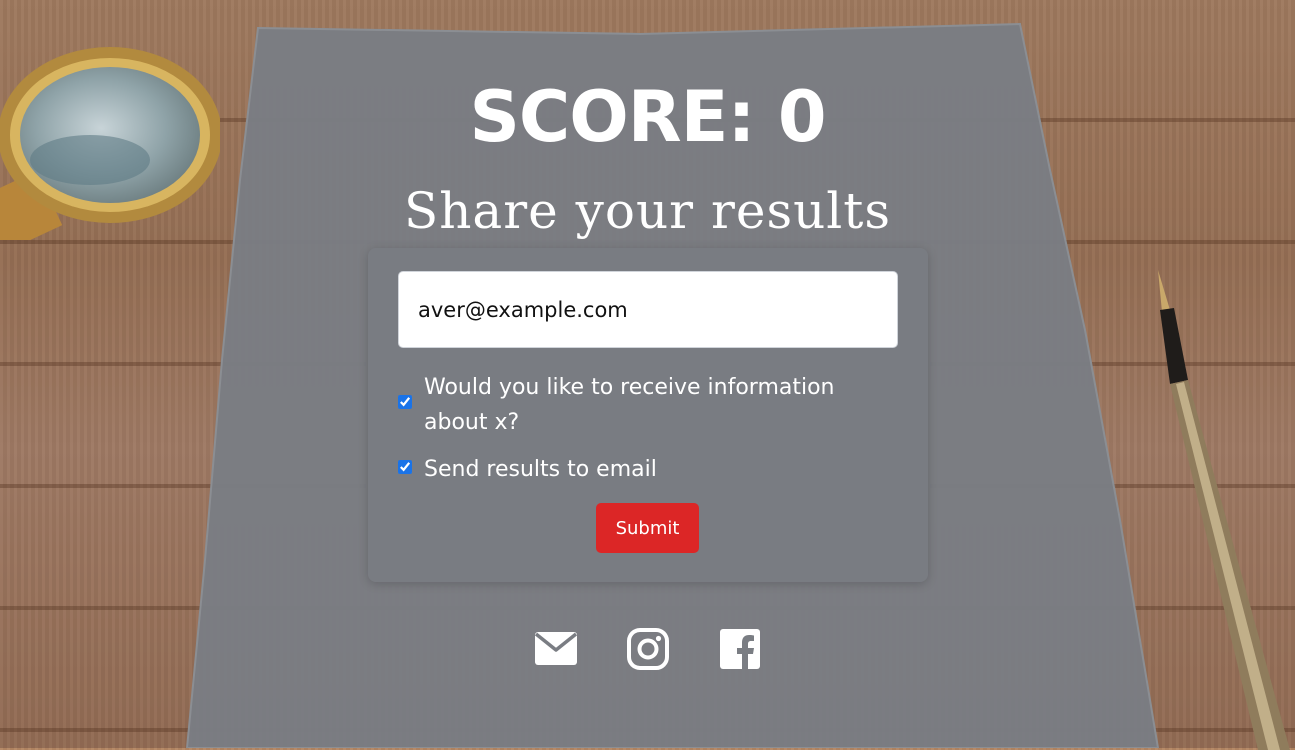 The image size is (1295, 750). I want to click on instagram-share-link, so click(648, 649).